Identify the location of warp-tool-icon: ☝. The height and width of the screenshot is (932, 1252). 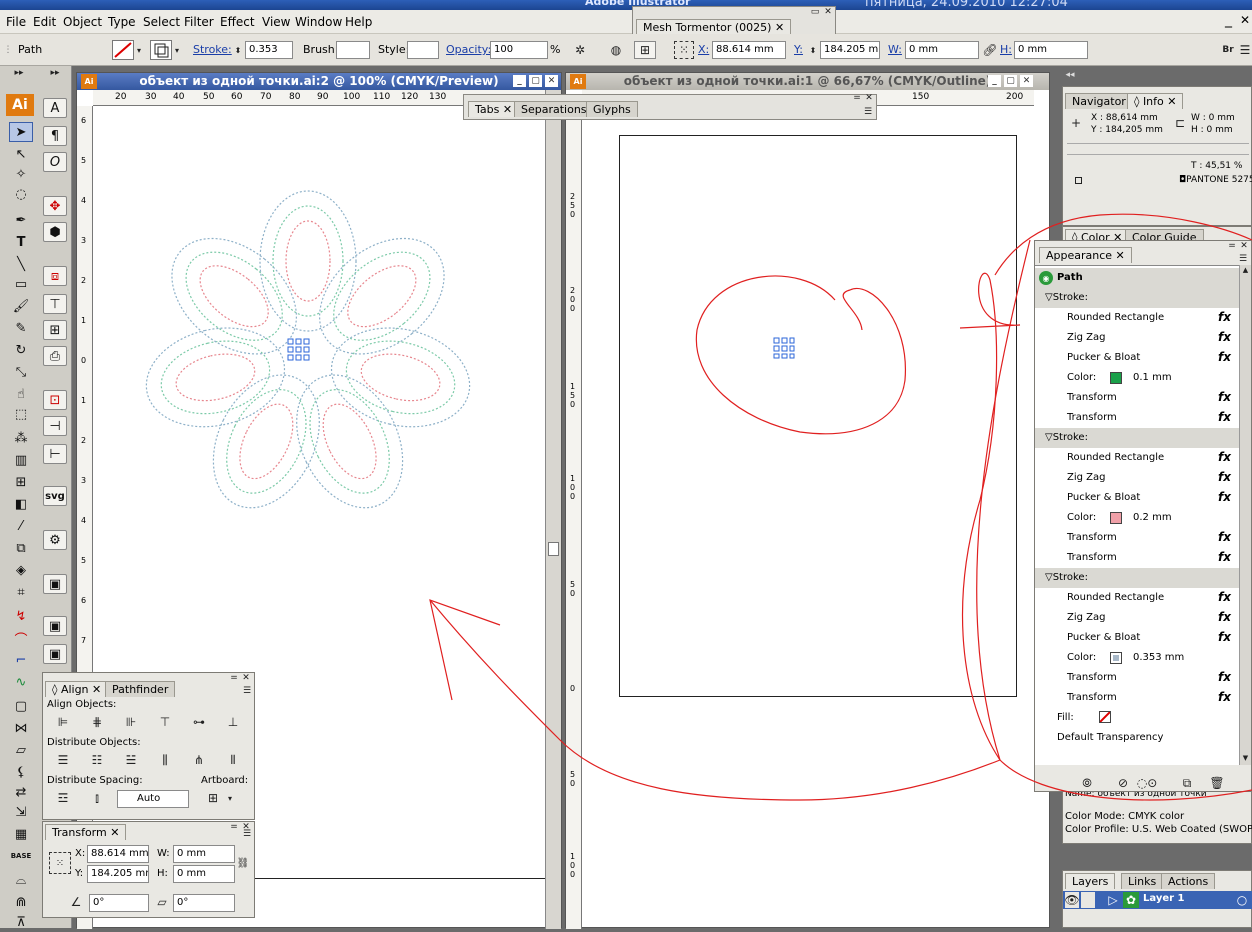
(21, 394).